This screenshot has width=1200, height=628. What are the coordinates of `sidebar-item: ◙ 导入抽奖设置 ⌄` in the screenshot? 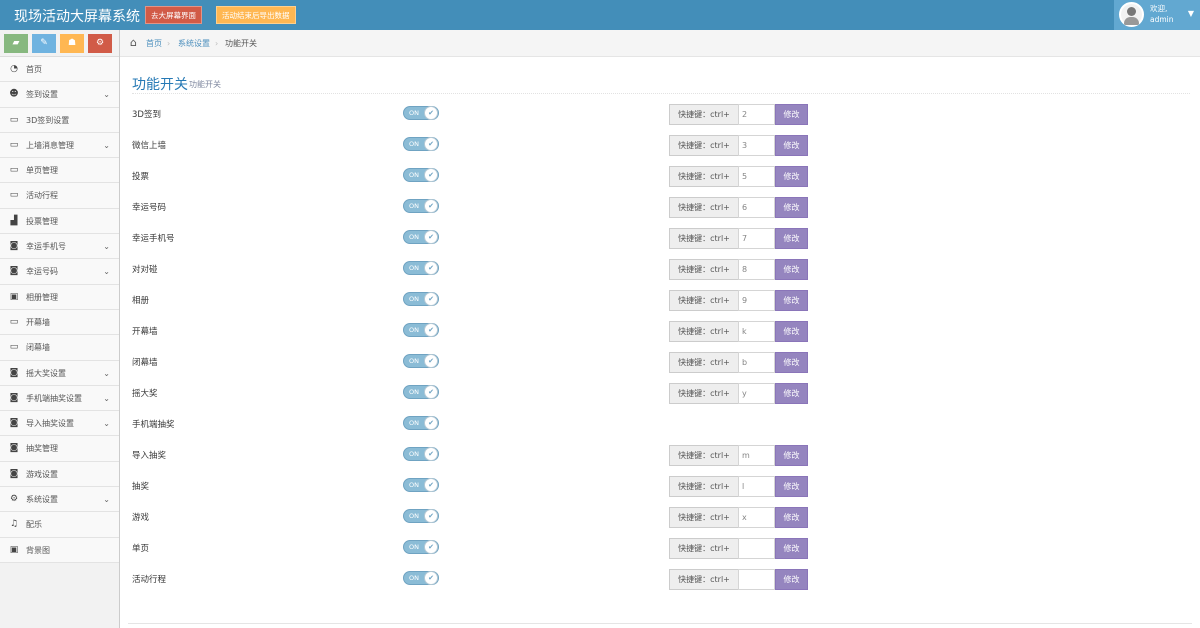 It's located at (59, 424).